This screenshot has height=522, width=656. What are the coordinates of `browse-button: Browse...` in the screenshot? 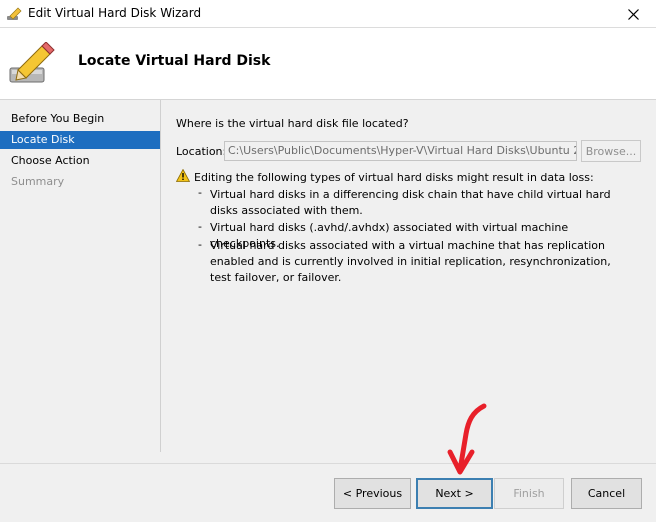 It's located at (611, 151).